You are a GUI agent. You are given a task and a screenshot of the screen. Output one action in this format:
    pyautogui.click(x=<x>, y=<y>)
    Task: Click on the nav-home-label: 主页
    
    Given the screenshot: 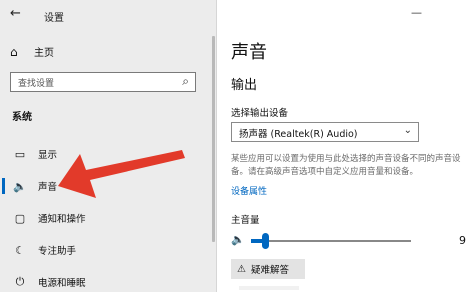 What is the action you would take?
    pyautogui.click(x=44, y=53)
    